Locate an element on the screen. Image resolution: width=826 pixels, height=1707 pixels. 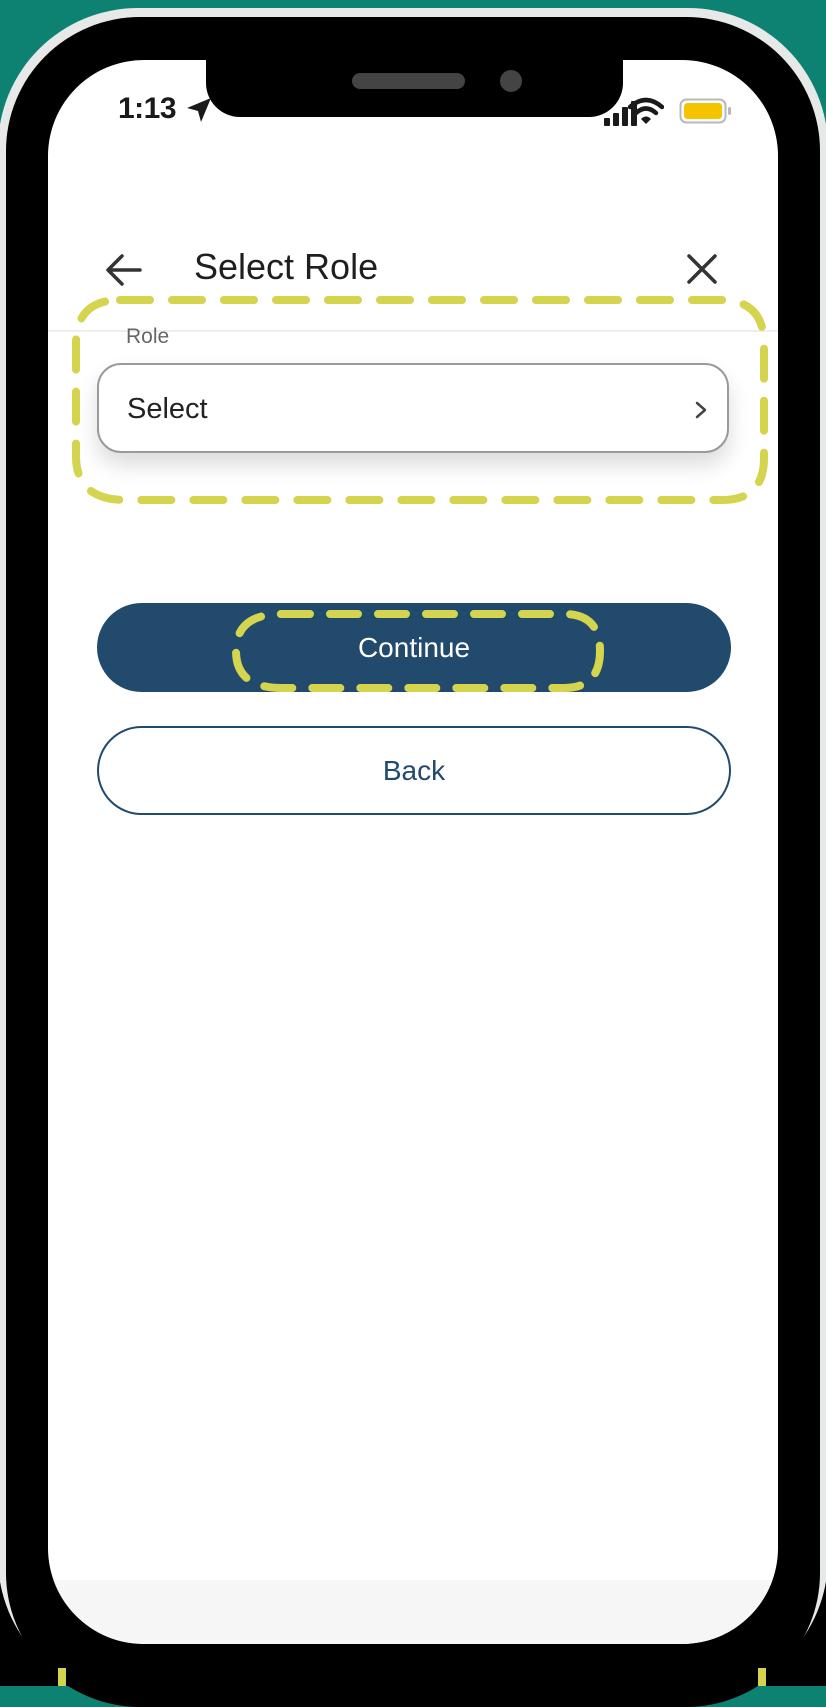
notch-speaker is located at coordinates (408, 81).